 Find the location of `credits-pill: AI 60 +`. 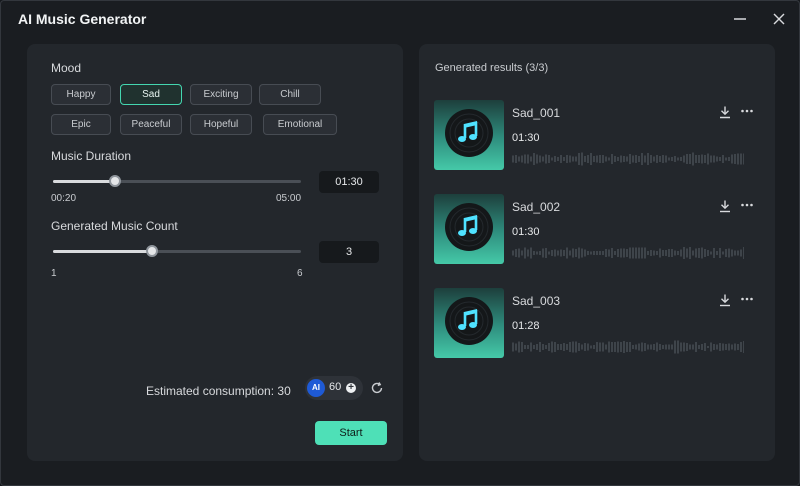

credits-pill: AI 60 + is located at coordinates (334, 388).